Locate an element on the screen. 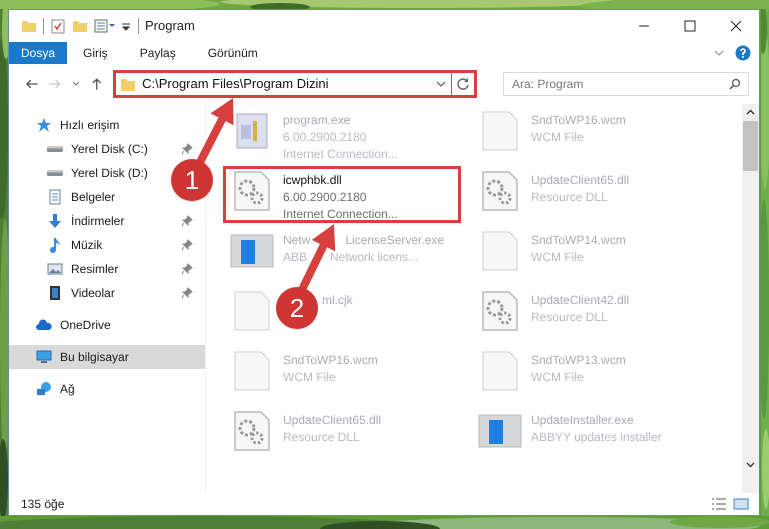 This screenshot has height=529, width=769. network-icon is located at coordinates (44, 389).